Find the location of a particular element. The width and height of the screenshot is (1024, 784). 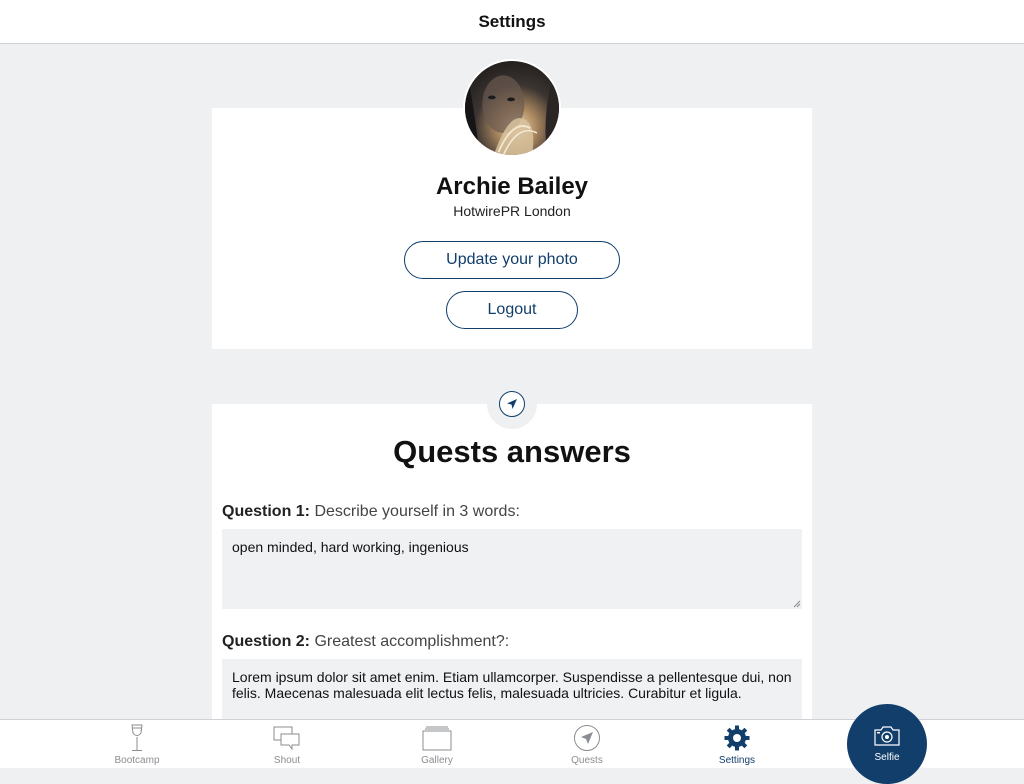

tab-selfie: Selfie is located at coordinates (887, 744).